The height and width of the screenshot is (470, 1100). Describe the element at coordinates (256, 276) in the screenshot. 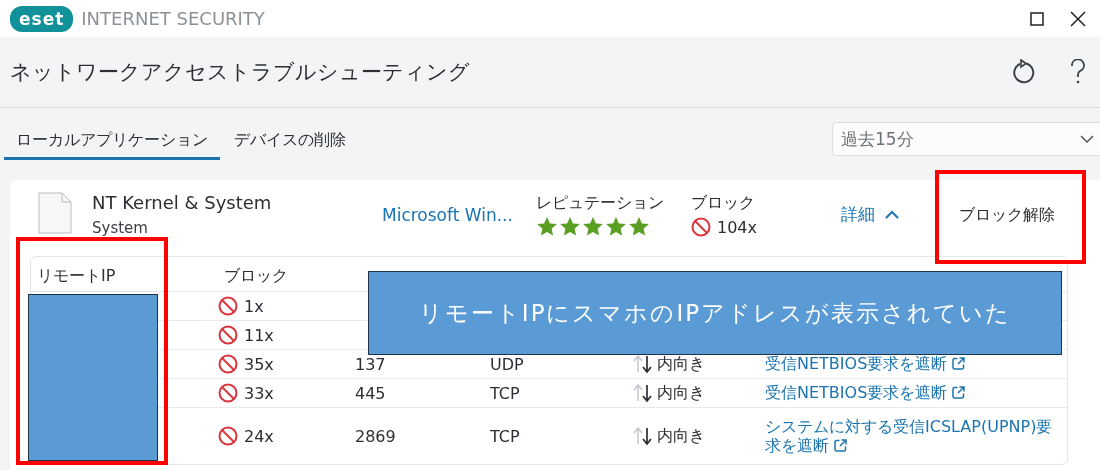

I see `column-header: ブロック` at that location.